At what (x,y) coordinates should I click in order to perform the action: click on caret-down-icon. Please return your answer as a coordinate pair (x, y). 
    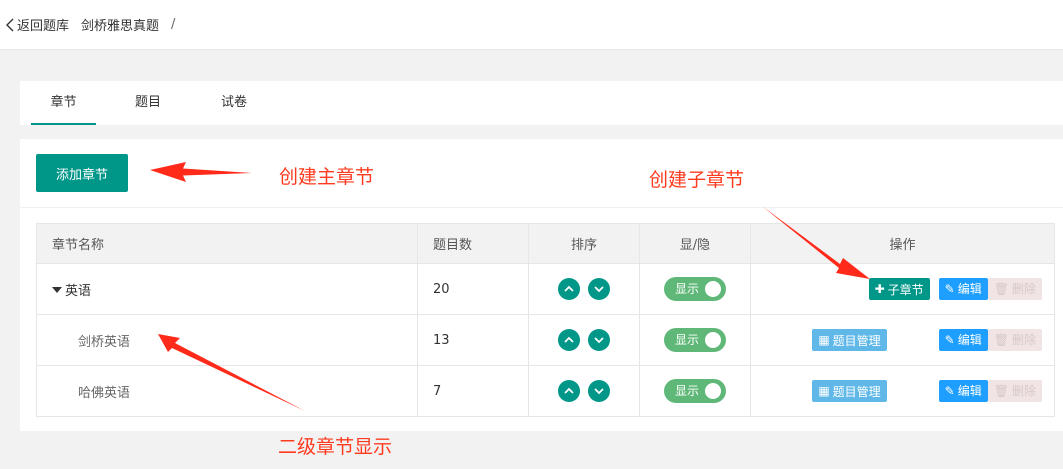
    Looking at the image, I should click on (57, 290).